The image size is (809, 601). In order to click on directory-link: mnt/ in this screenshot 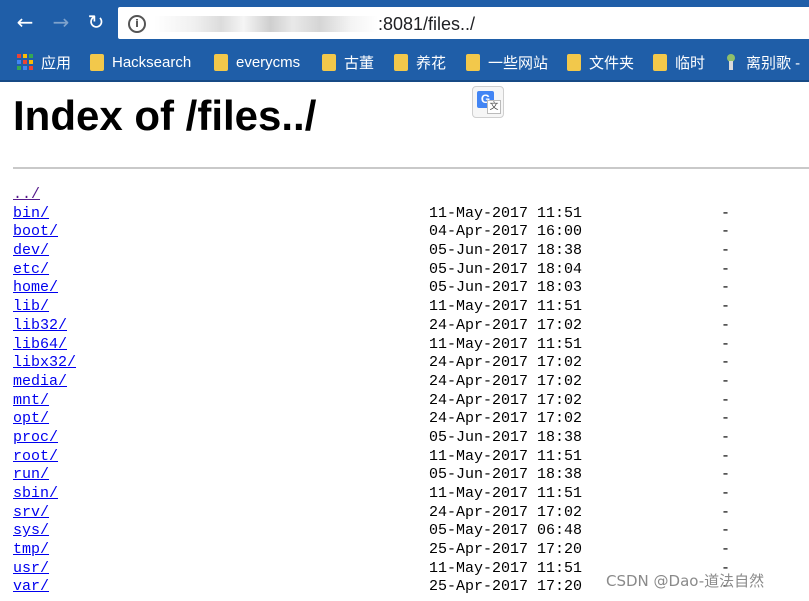, I will do `click(31, 401)`.